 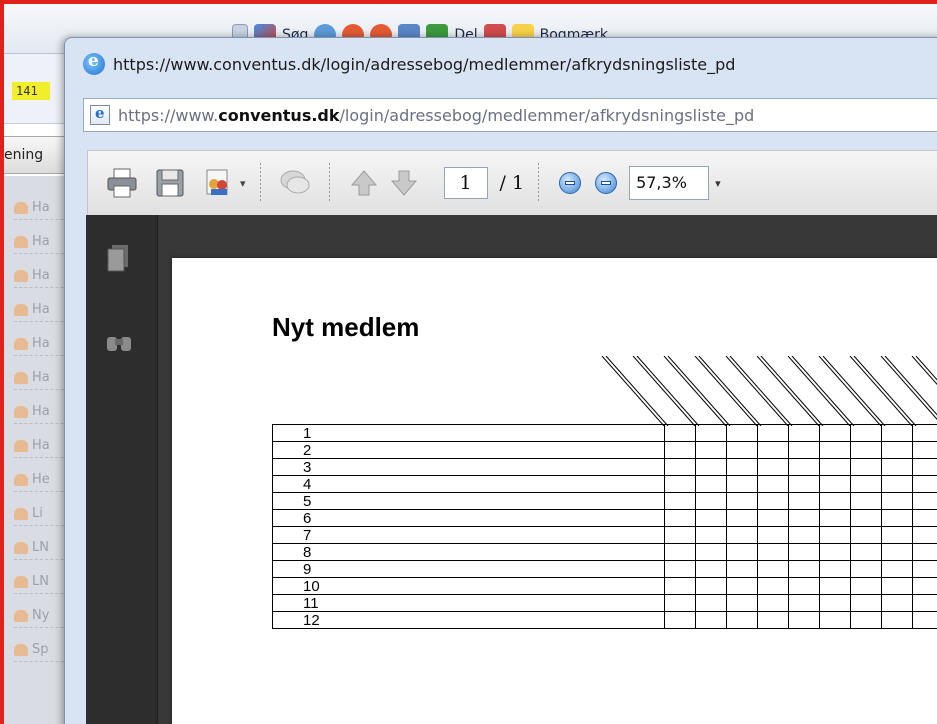 What do you see at coordinates (604, 450) in the screenshot?
I see `table-row: 2` at bounding box center [604, 450].